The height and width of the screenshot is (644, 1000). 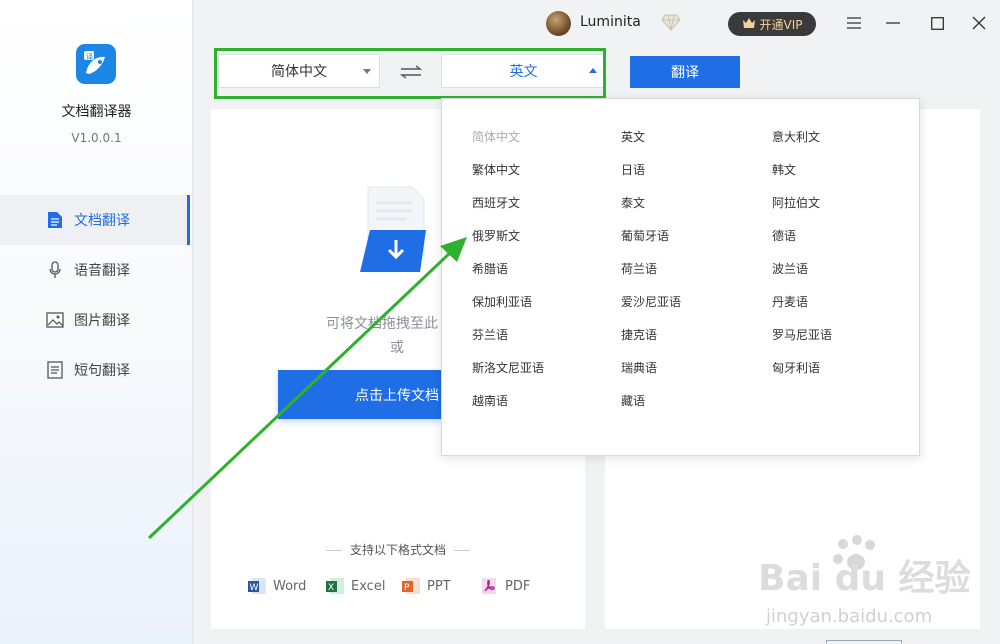 What do you see at coordinates (639, 334) in the screenshot?
I see `language-option: 捷克语` at bounding box center [639, 334].